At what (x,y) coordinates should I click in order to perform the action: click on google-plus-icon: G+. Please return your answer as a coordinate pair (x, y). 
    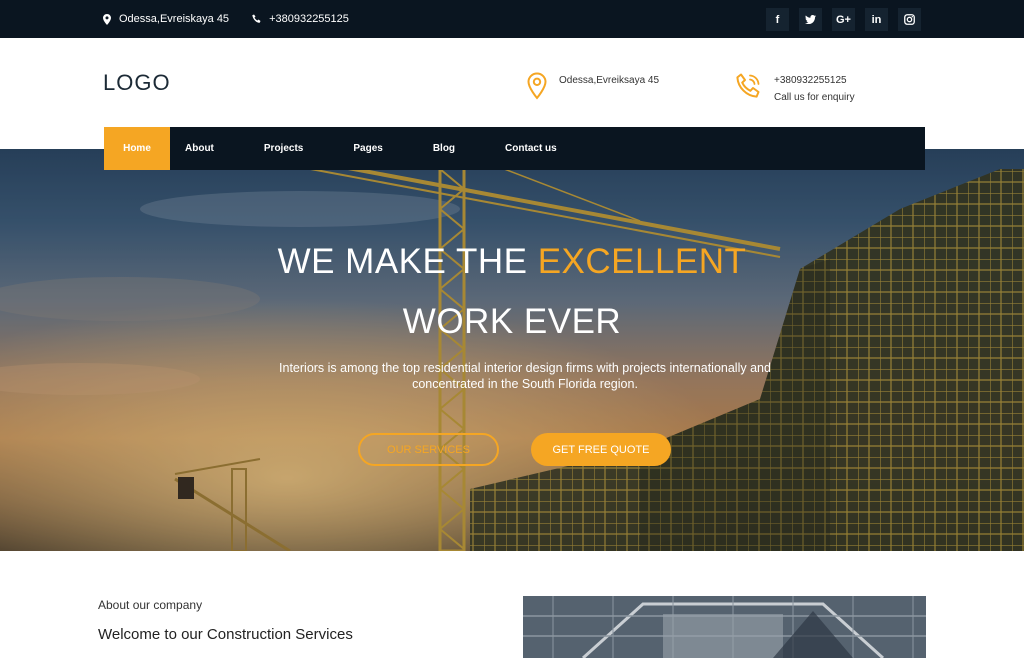
    Looking at the image, I should click on (843, 19).